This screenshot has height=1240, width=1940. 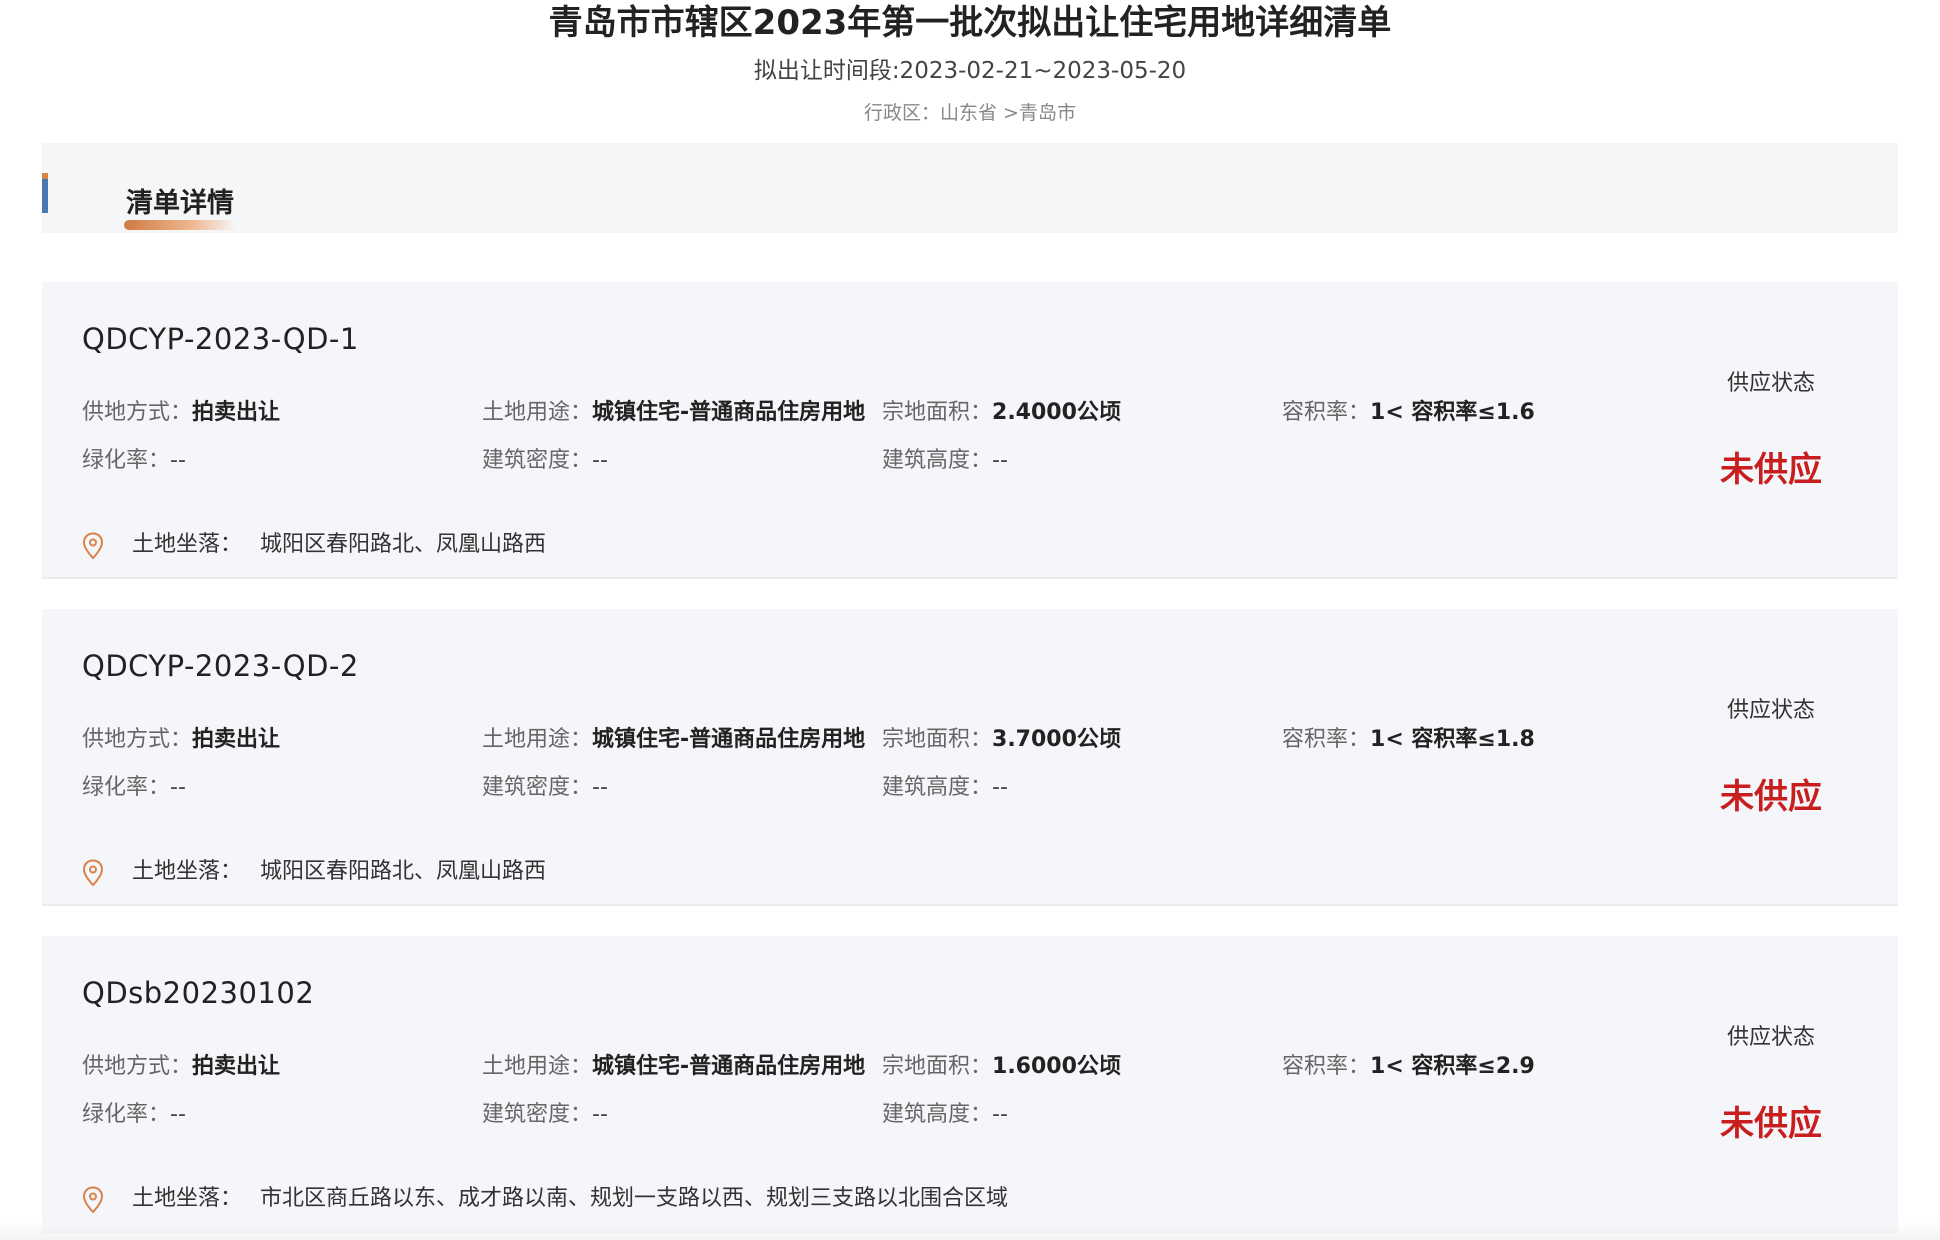 I want to click on far-field: 容积率：1< 容积率≤2.9, so click(x=1408, y=1066).